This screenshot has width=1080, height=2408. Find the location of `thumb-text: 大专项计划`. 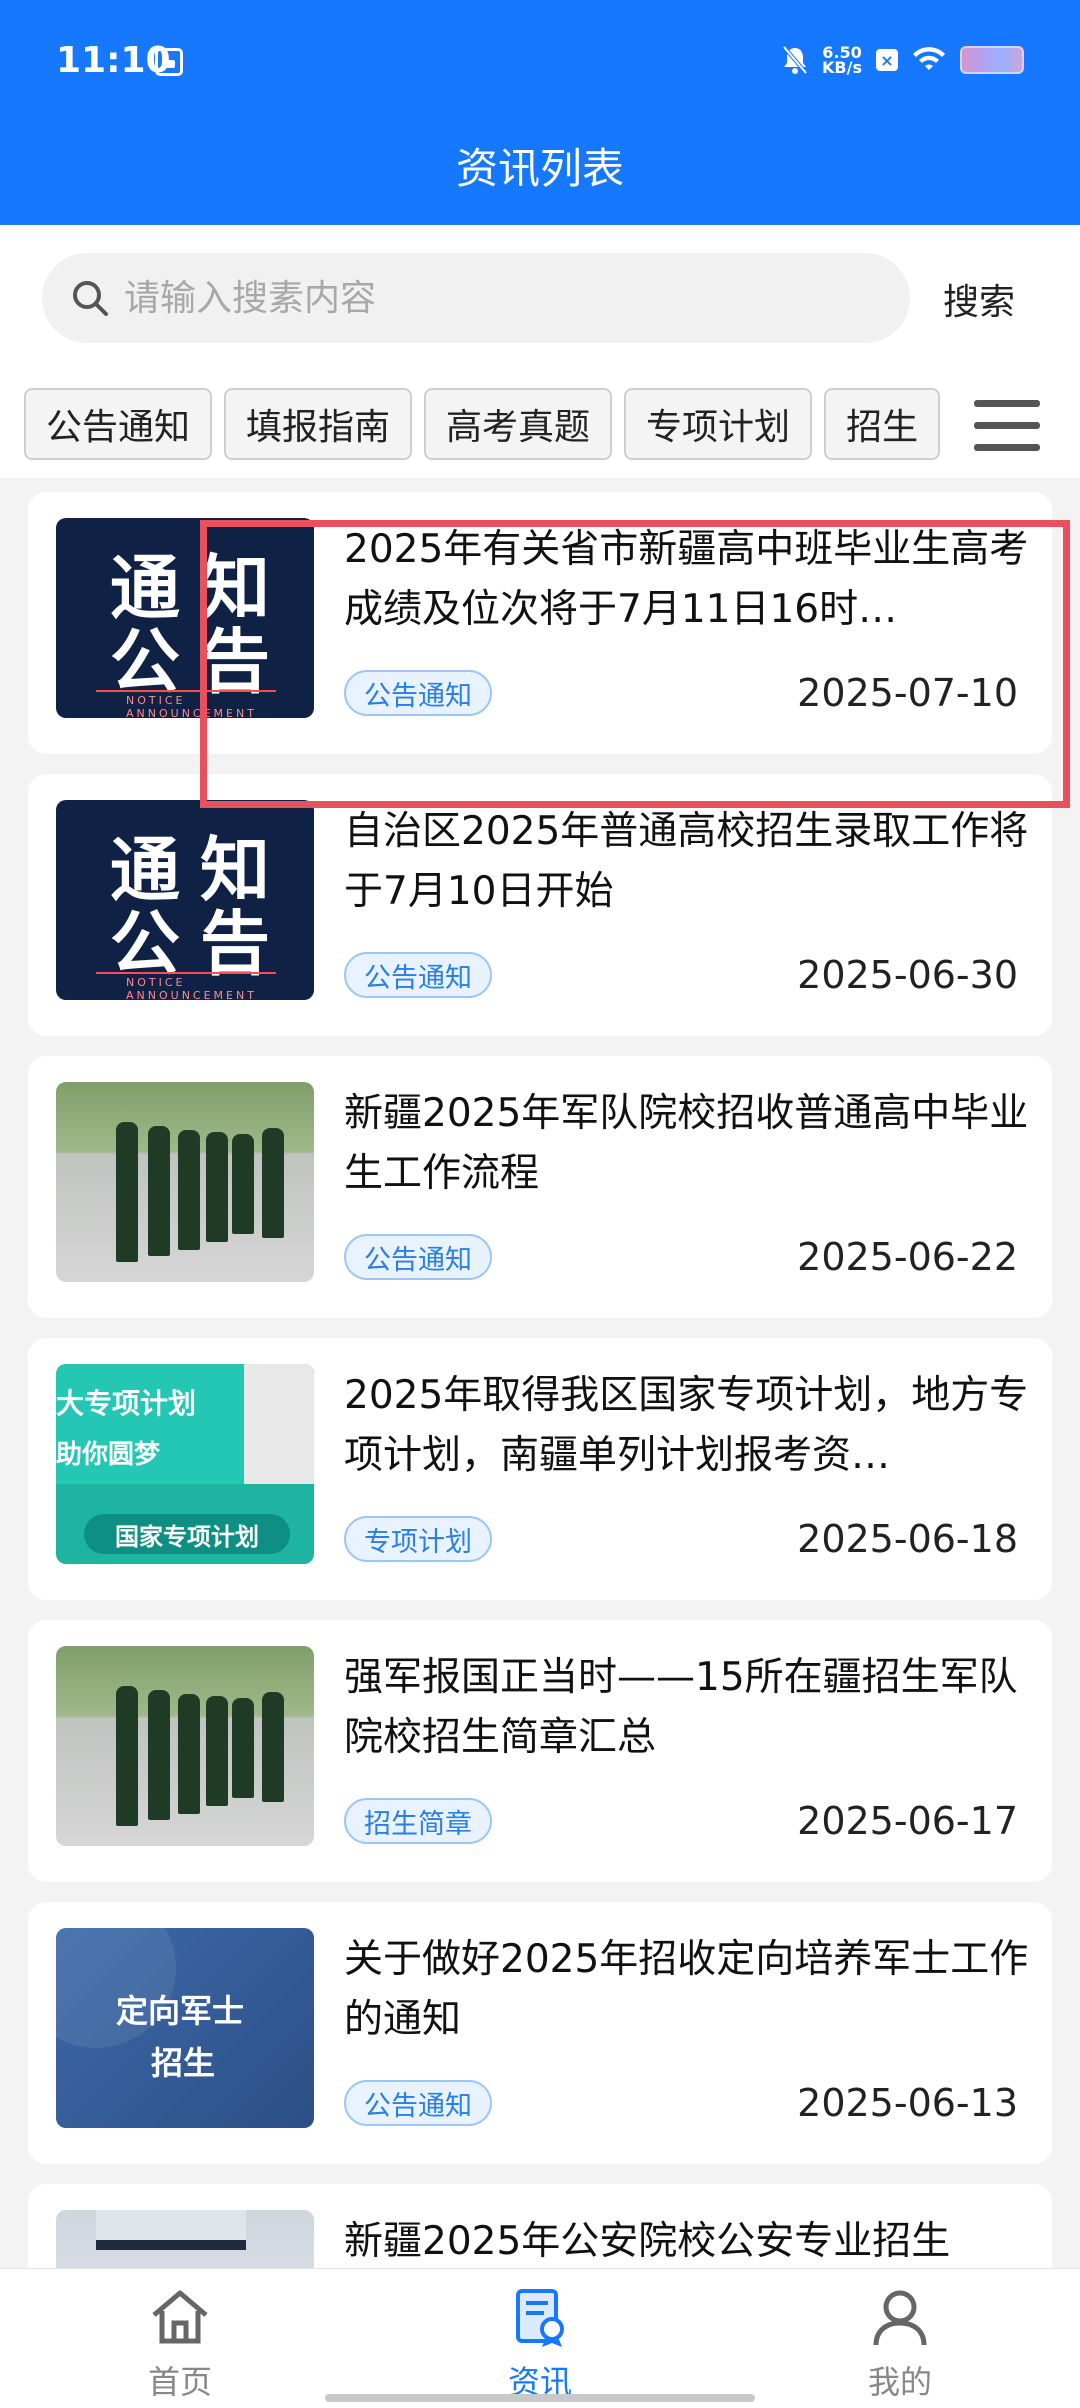

thumb-text: 大专项计划 is located at coordinates (126, 1403).